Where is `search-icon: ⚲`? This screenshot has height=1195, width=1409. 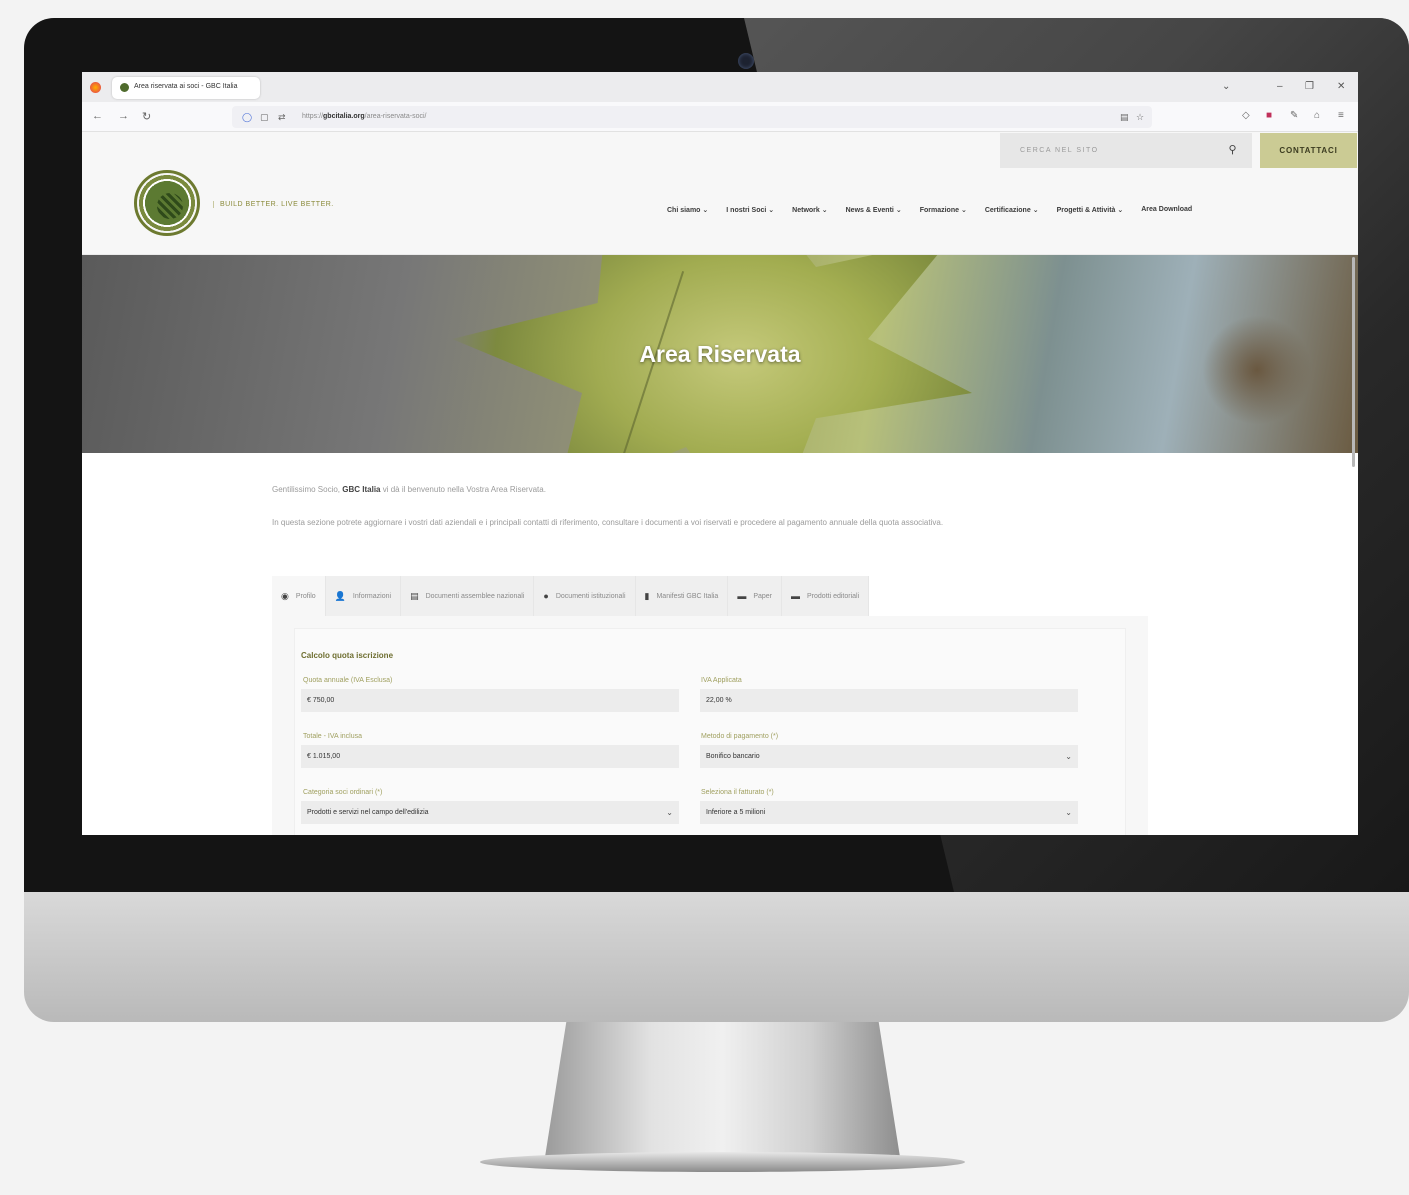 search-icon: ⚲ is located at coordinates (1233, 149).